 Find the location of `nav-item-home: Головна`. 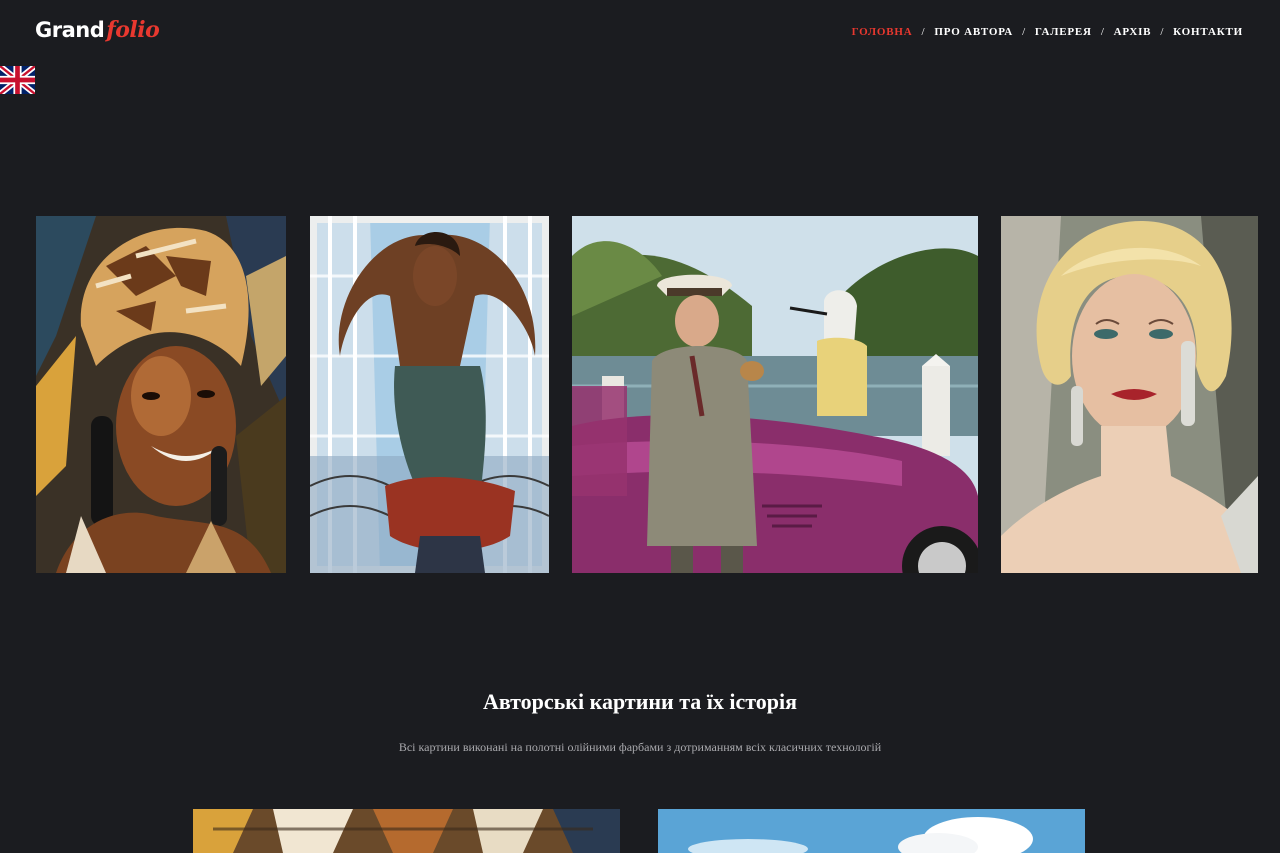

nav-item-home: Головна is located at coordinates (882, 32).